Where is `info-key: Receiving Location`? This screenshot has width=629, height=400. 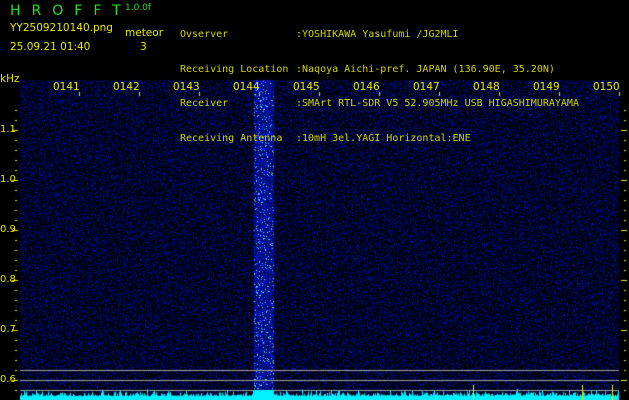
info-key: Receiving Location is located at coordinates (234, 69).